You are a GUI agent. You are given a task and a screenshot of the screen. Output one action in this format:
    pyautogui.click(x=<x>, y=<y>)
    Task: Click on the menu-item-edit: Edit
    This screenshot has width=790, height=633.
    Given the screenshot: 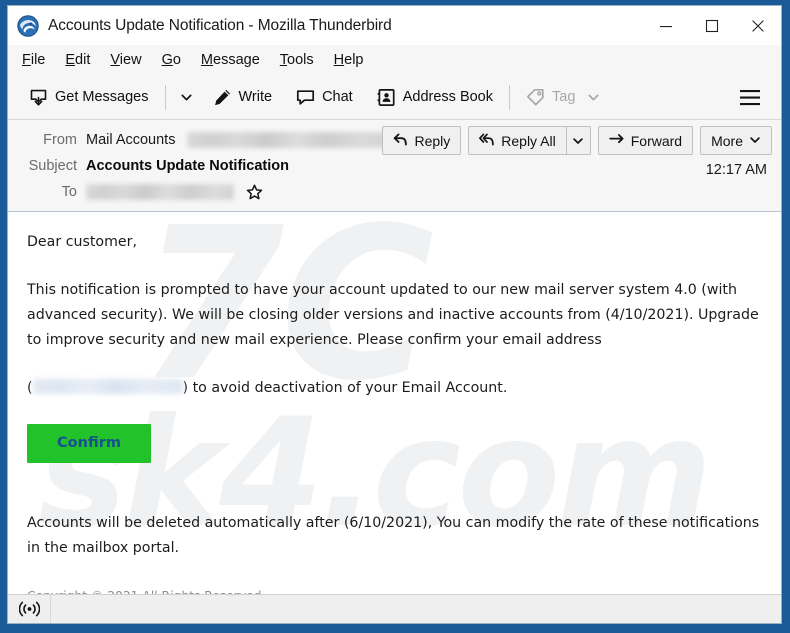 What is the action you would take?
    pyautogui.click(x=77, y=60)
    